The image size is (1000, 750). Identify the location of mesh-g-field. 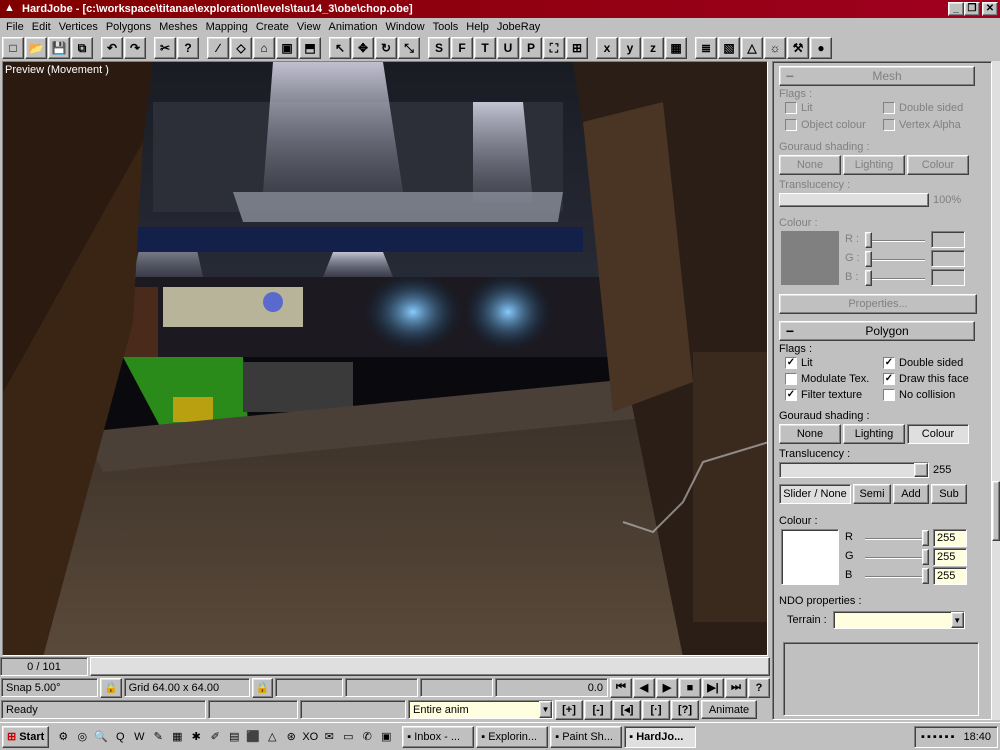
(948, 258).